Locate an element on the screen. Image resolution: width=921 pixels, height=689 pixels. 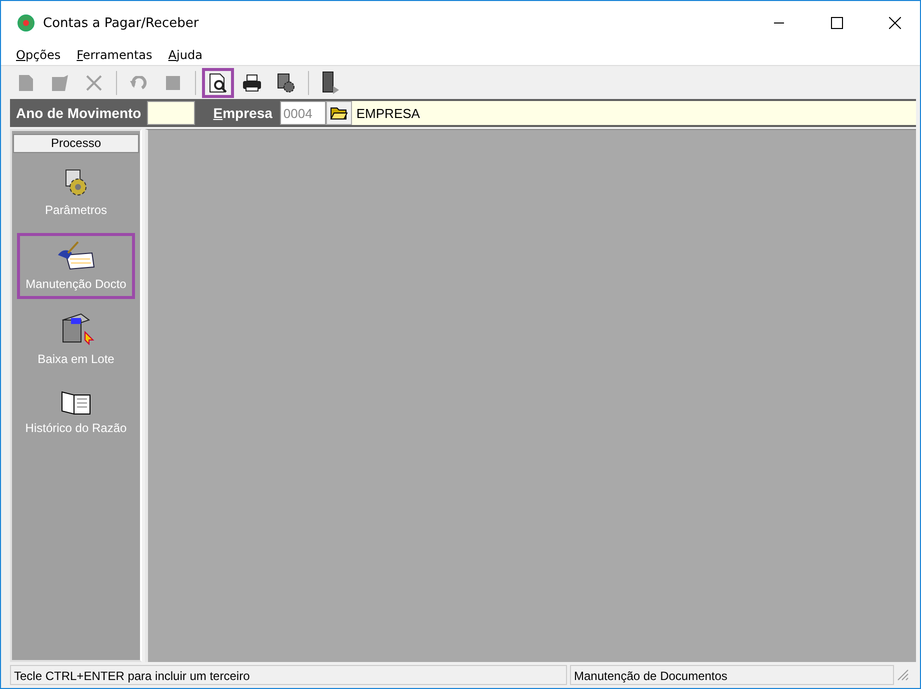
sidebar-item: Baixa em Lote is located at coordinates (76, 339).